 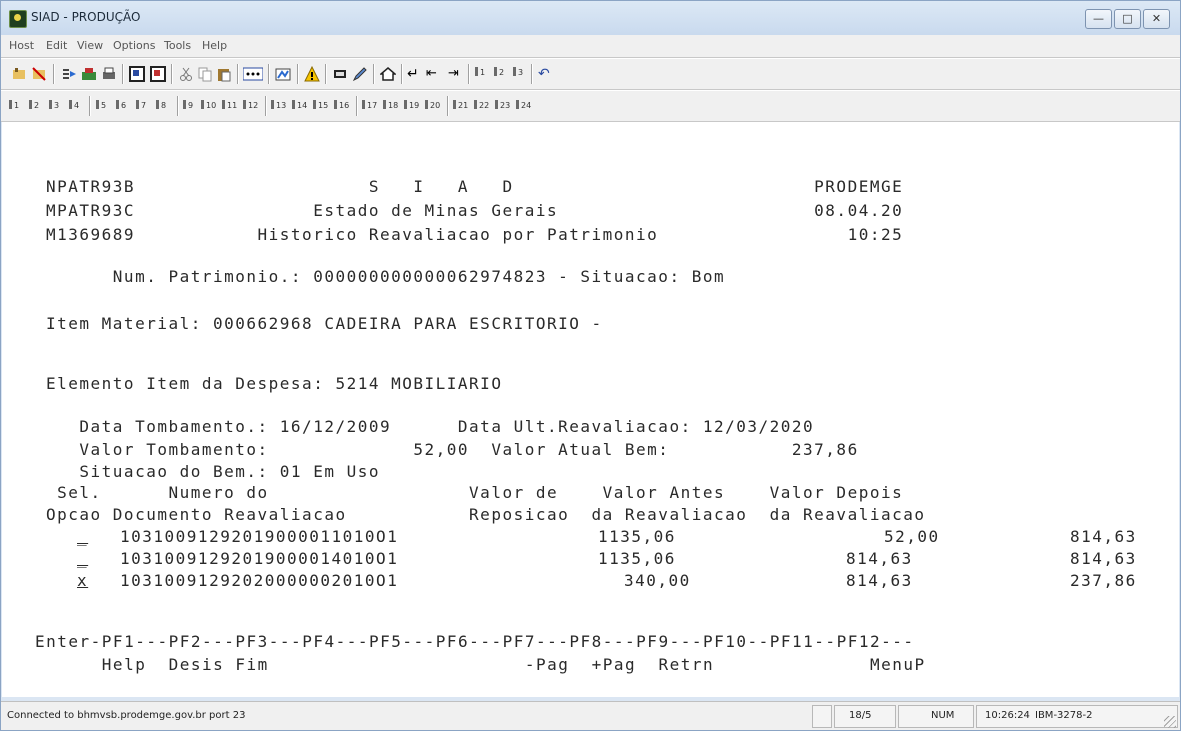 What do you see at coordinates (101, 105) in the screenshot?
I see `pf-key-5: 5` at bounding box center [101, 105].